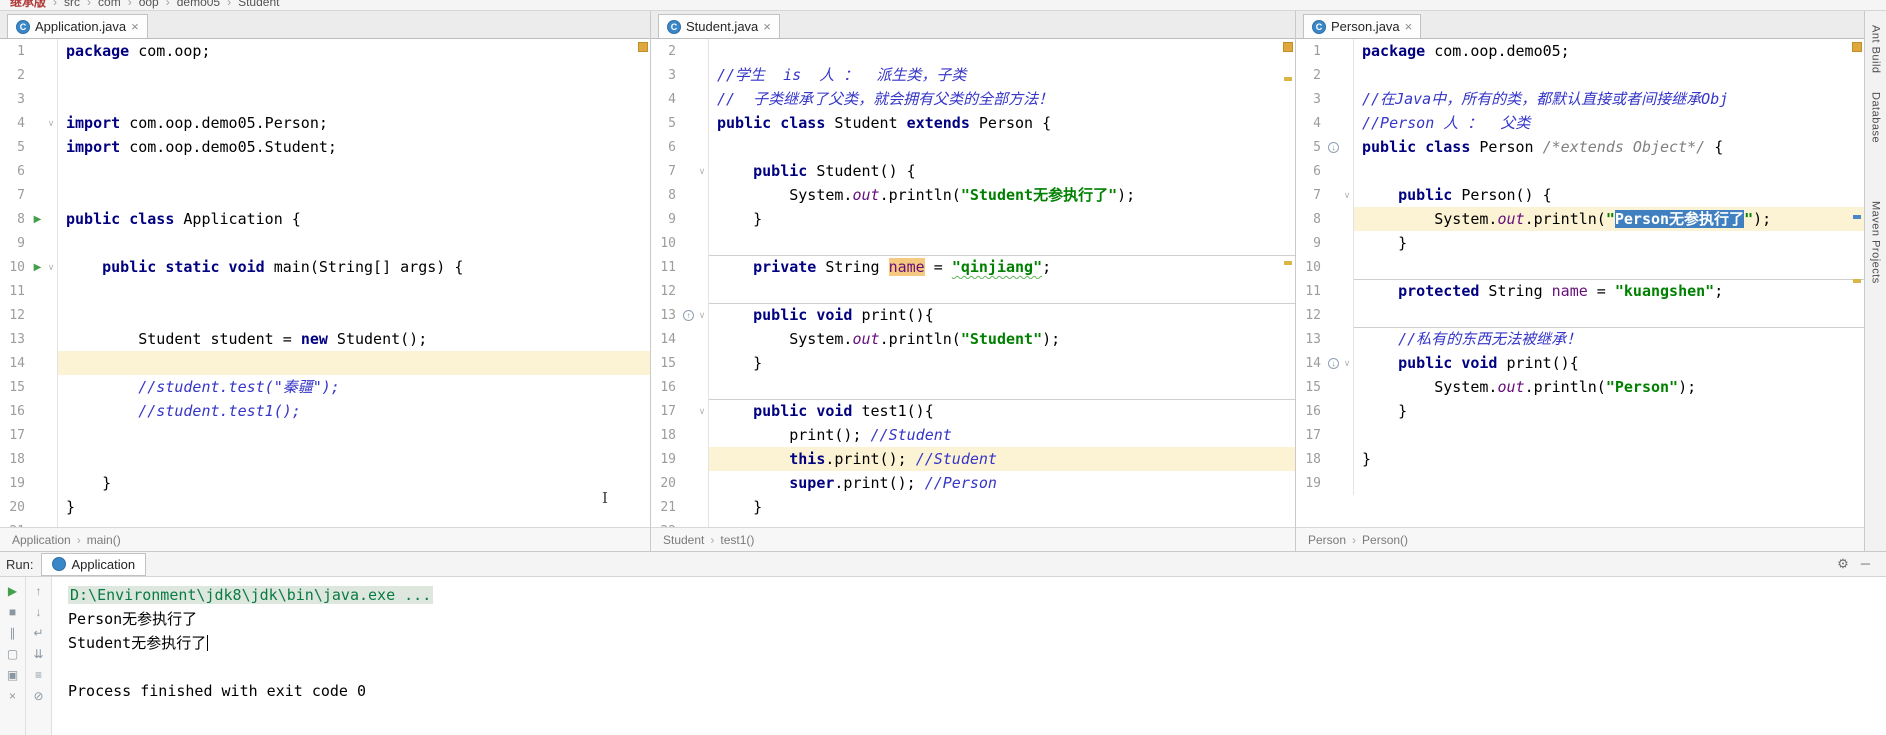 The width and height of the screenshot is (1886, 735). What do you see at coordinates (1385, 540) in the screenshot?
I see `breadcrumb-item: Person()` at bounding box center [1385, 540].